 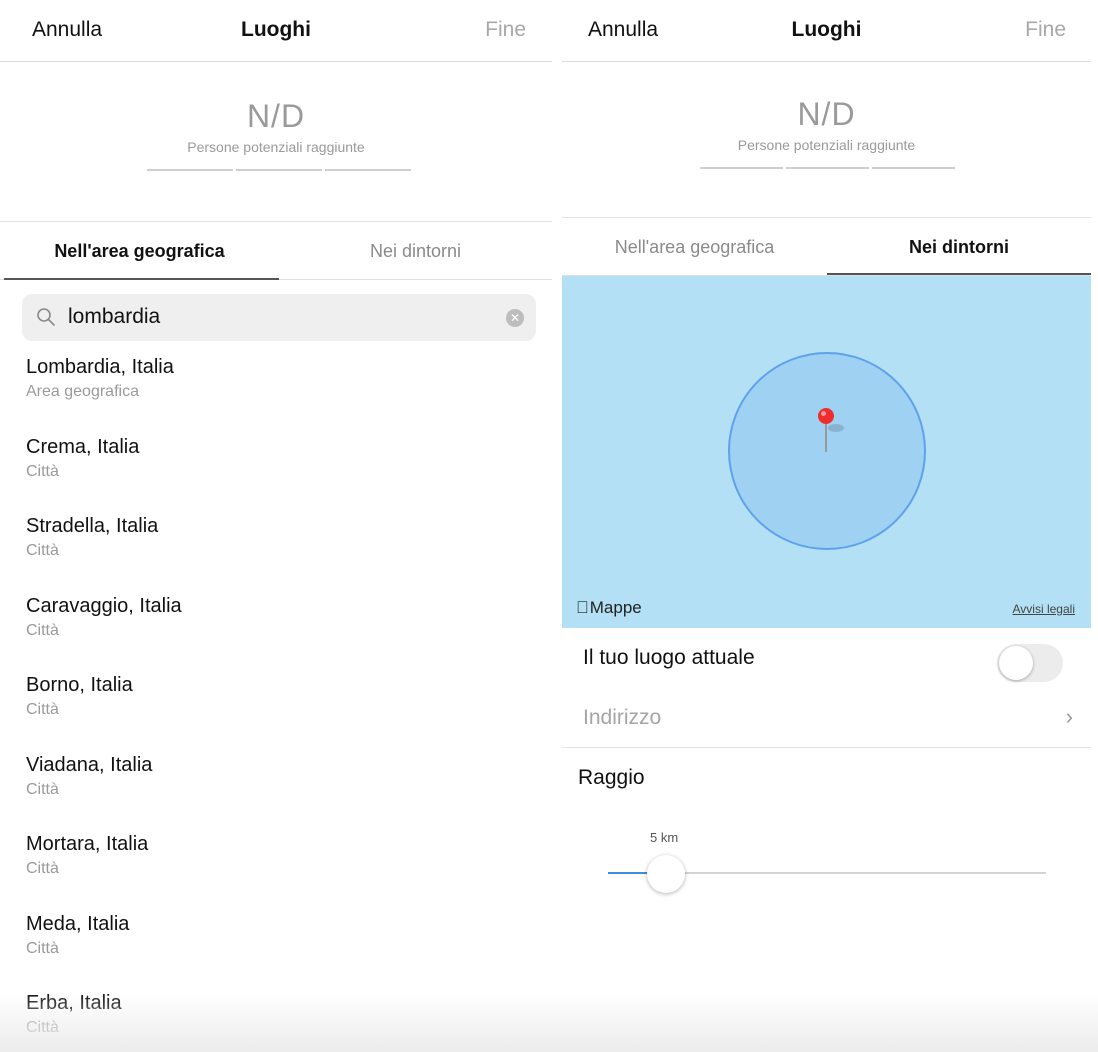 What do you see at coordinates (83, 447) in the screenshot?
I see `result-name: Crema, Italia` at bounding box center [83, 447].